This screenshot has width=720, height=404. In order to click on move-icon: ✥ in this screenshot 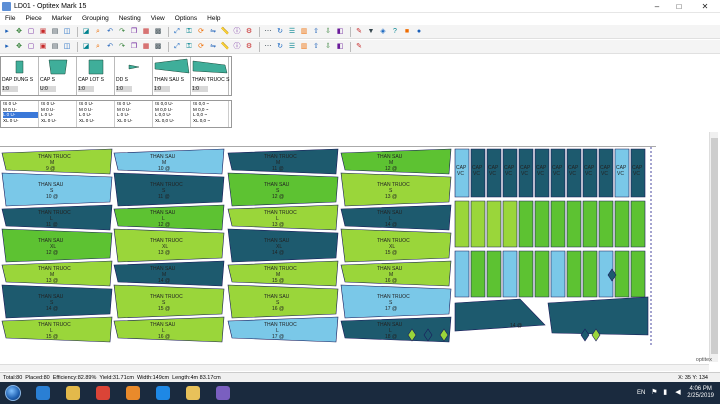, I will do `click(19, 32)`.